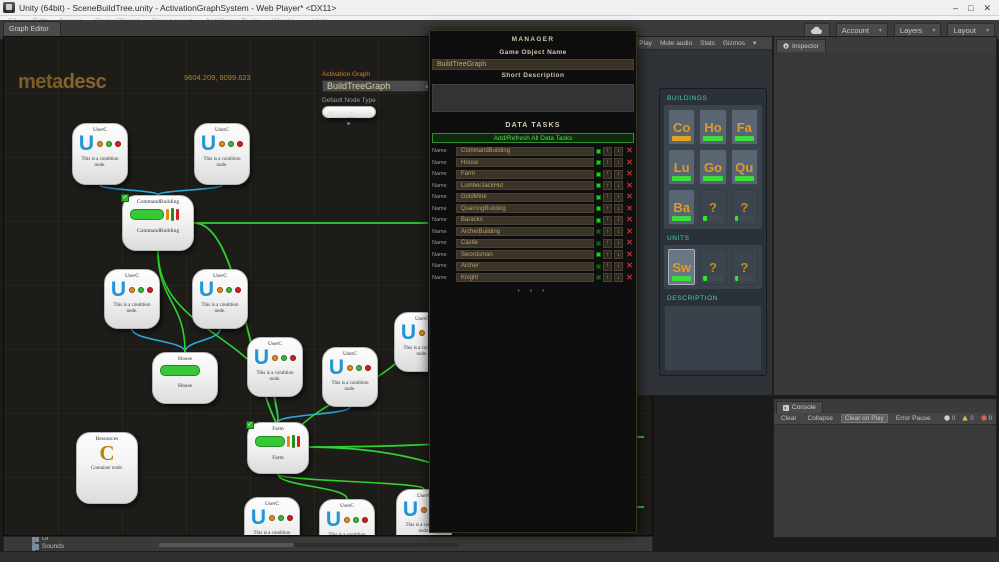 The height and width of the screenshot is (562, 999). What do you see at coordinates (525, 231) in the screenshot?
I see `task-name-input: ArcherBuilding` at bounding box center [525, 231].